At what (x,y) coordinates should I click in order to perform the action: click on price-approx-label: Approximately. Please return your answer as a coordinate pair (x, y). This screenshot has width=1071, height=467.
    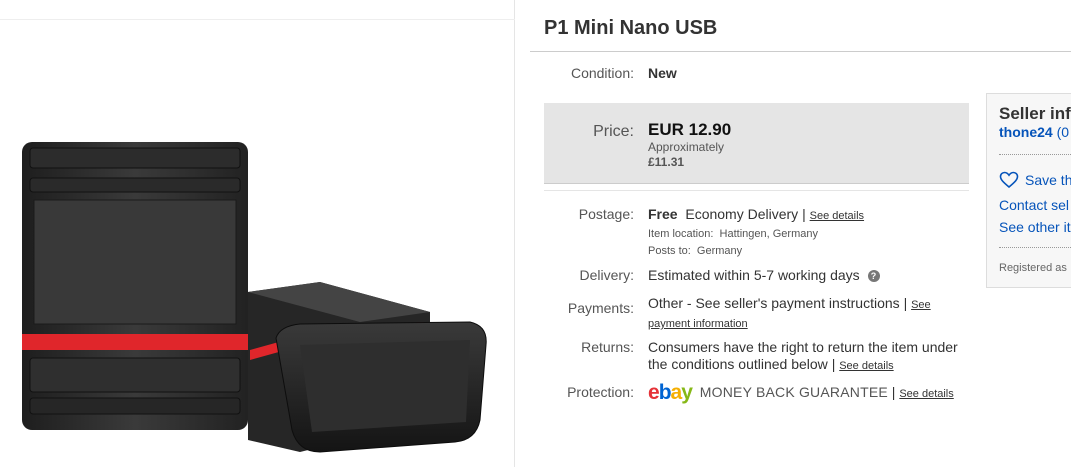
    Looking at the image, I should click on (686, 147).